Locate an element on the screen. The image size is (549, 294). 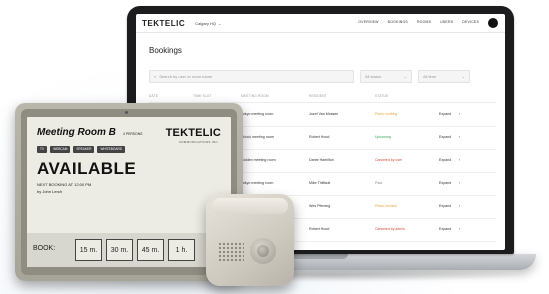
resident-cell: Jozef Van Mossen is located at coordinates (324, 114).